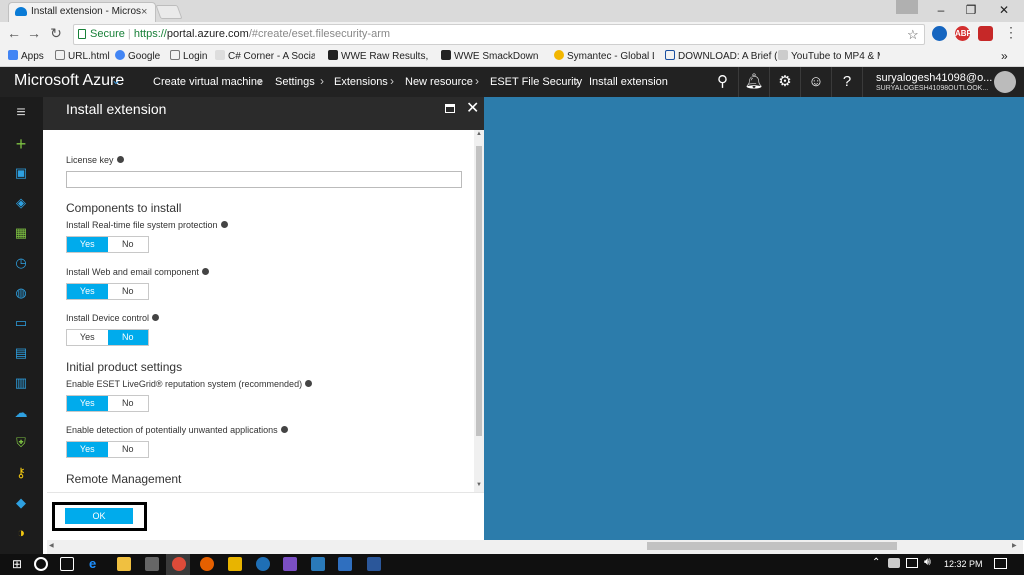 The width and height of the screenshot is (1024, 575). Describe the element at coordinates (941, 11) in the screenshot. I see `minimize-button: –` at that location.